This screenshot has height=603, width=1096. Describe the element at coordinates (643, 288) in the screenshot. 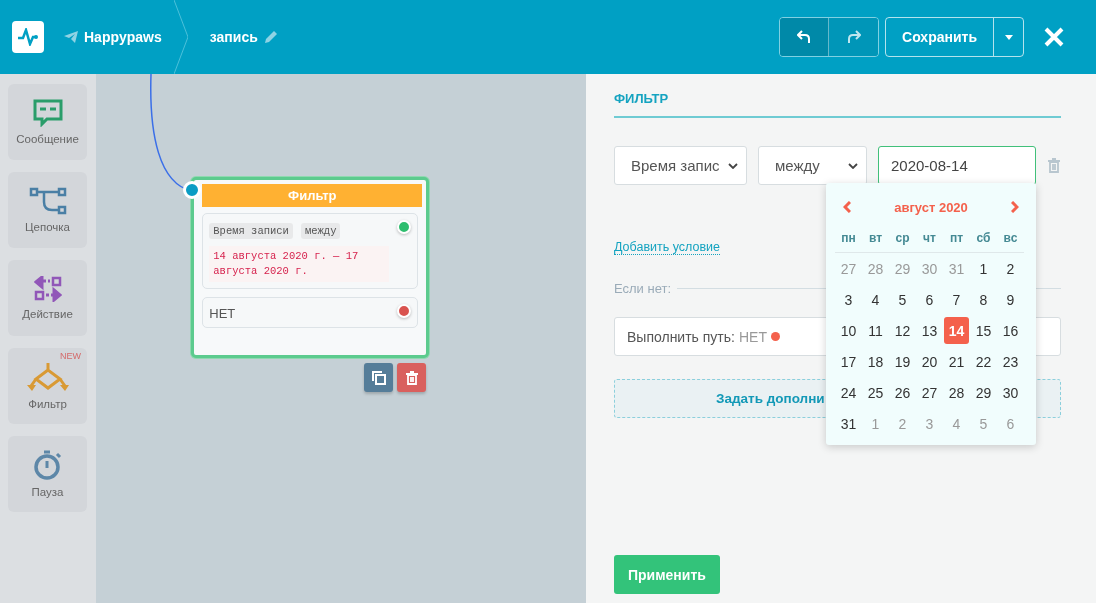

I see `else-heading: Если нет:` at that location.